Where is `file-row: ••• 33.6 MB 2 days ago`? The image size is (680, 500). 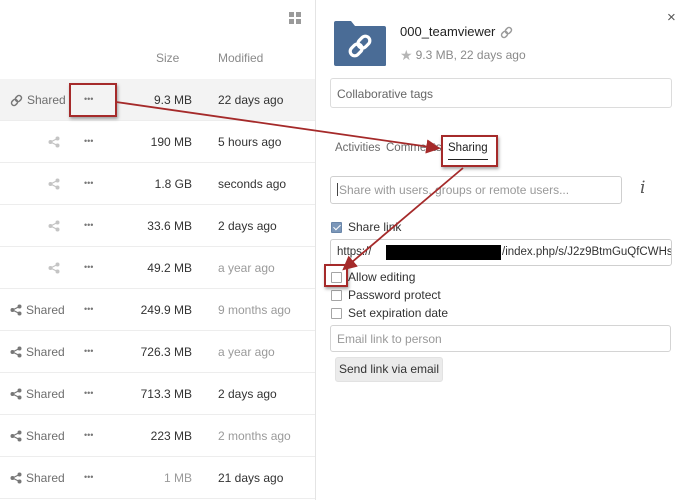
file-row: ••• 33.6 MB 2 days ago is located at coordinates (157, 226).